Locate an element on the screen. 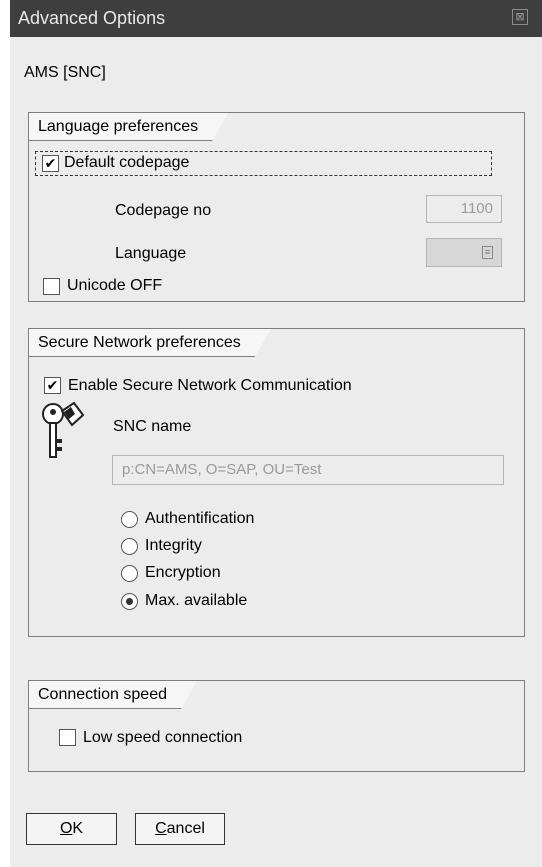 The width and height of the screenshot is (542, 867). window-title: Advanced Options is located at coordinates (92, 18).